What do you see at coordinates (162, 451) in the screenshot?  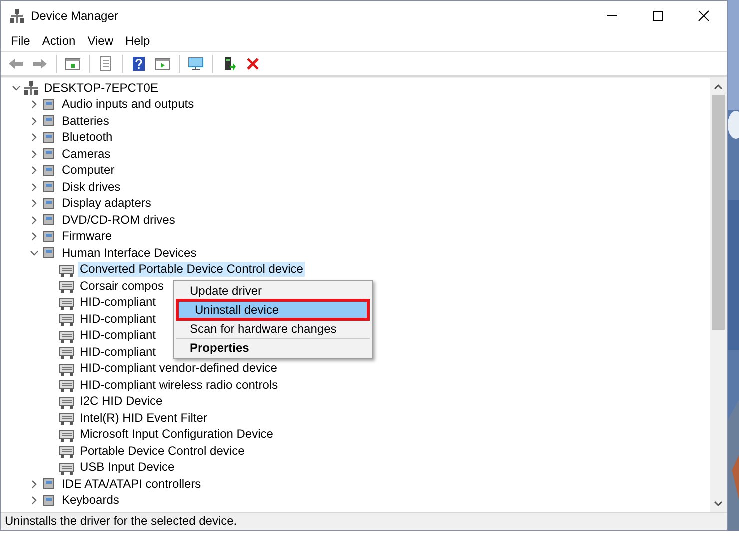 I see `tree-item: Portable Device Control device` at bounding box center [162, 451].